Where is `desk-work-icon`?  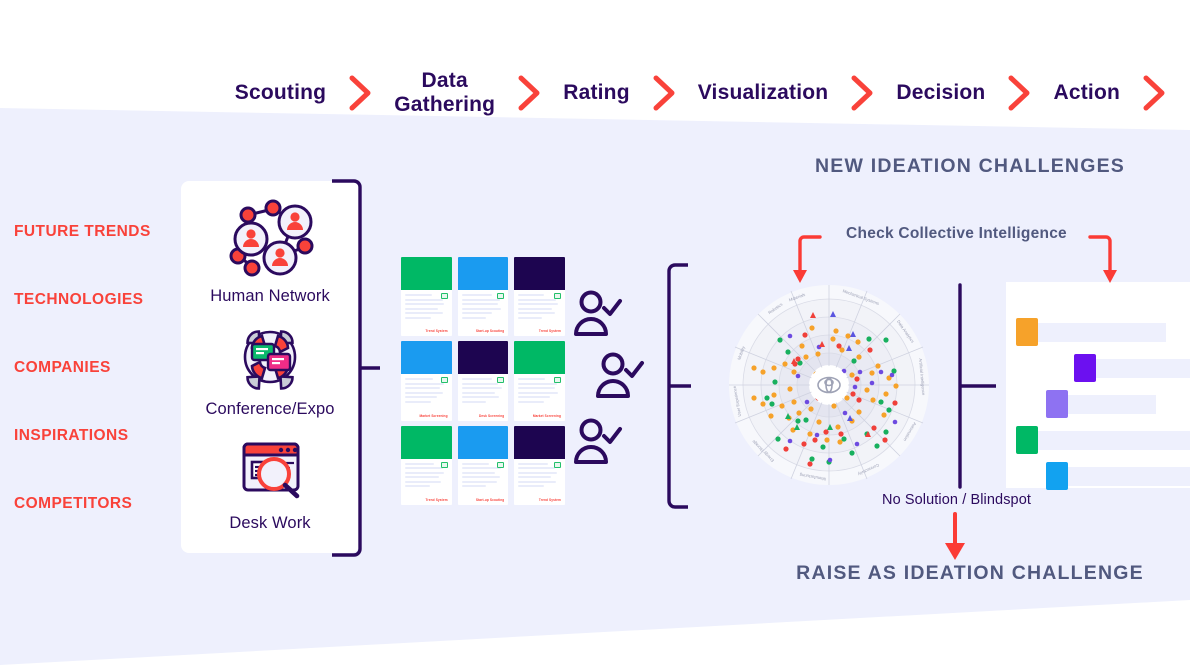 desk-work-icon is located at coordinates (271, 470).